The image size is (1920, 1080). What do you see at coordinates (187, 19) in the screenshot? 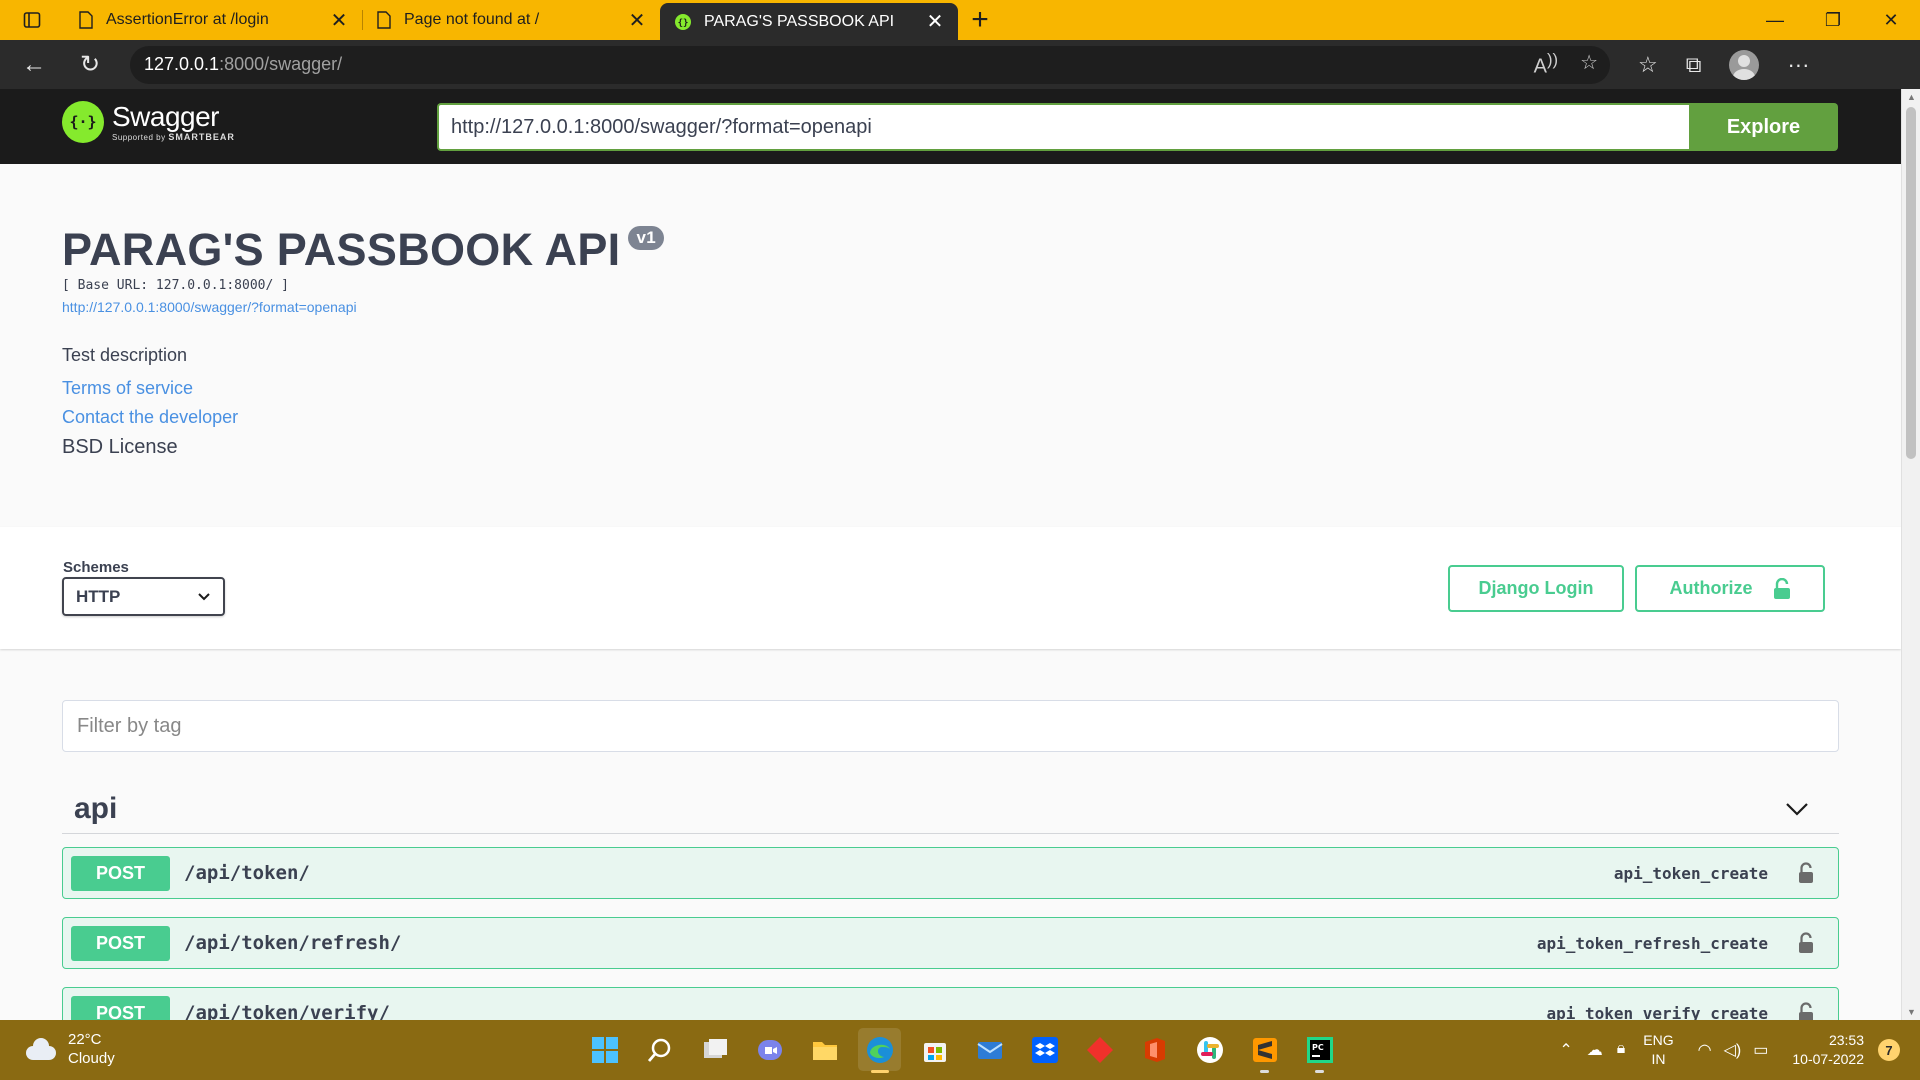
I see `tab-title: AssertionError at /login` at bounding box center [187, 19].